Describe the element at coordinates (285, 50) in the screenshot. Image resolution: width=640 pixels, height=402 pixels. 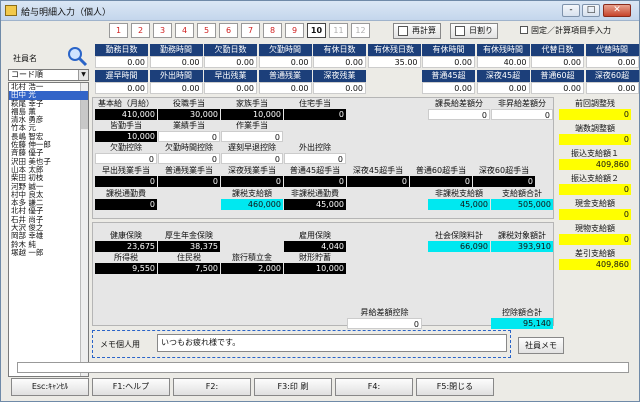
I see `attendance-label: 欠勤時間` at that location.